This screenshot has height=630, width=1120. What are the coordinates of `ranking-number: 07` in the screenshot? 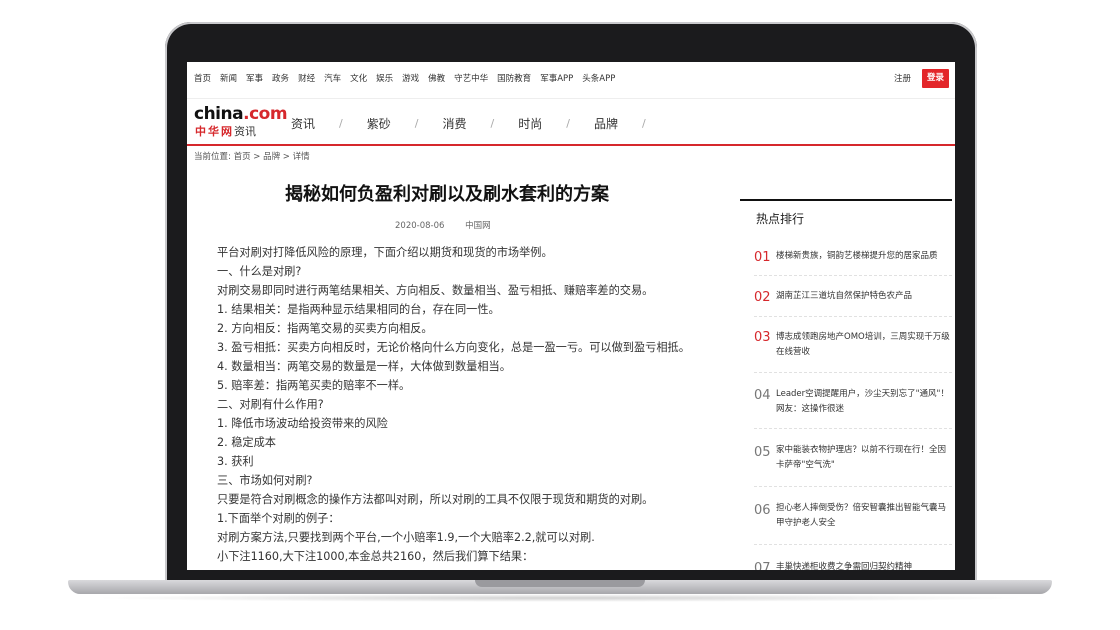 It's located at (762, 565).